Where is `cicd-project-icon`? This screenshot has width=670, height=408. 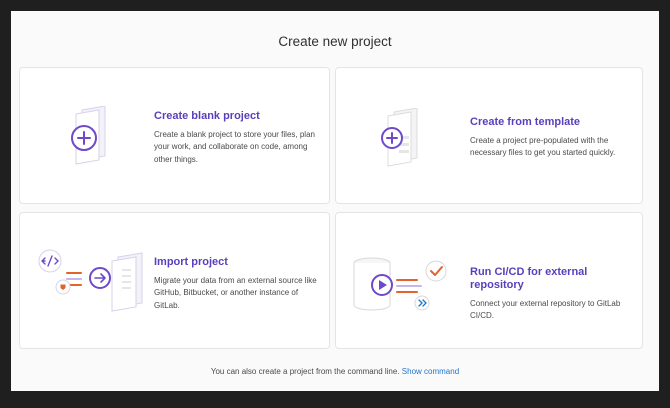 cicd-project-icon is located at coordinates (400, 284).